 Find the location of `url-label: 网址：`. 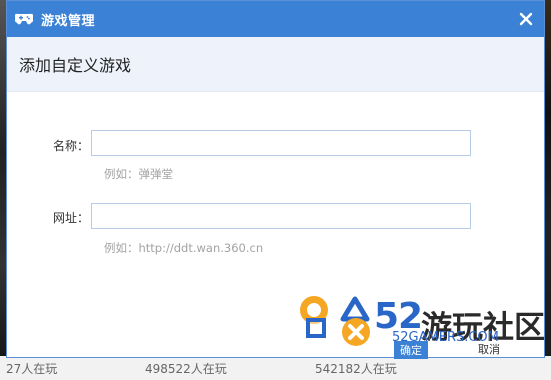

url-label: 网址： is located at coordinates (71, 218).